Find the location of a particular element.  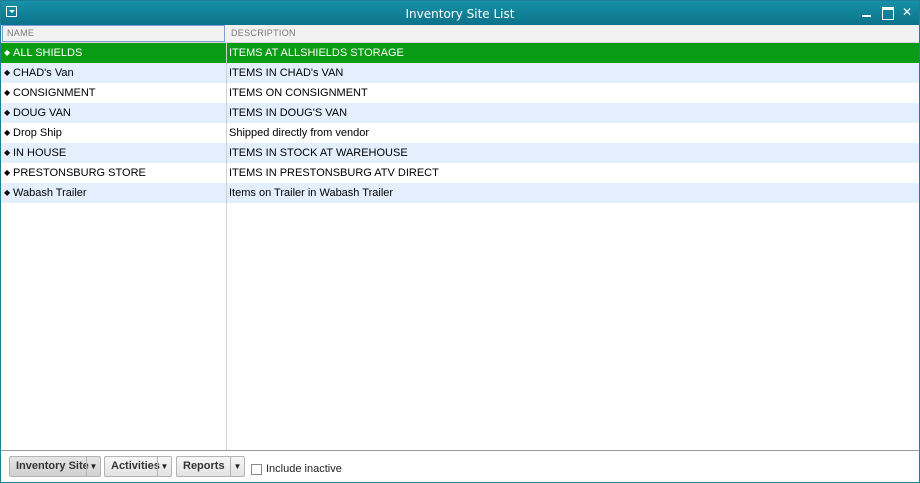

activities-label: Activities is located at coordinates (135, 466).